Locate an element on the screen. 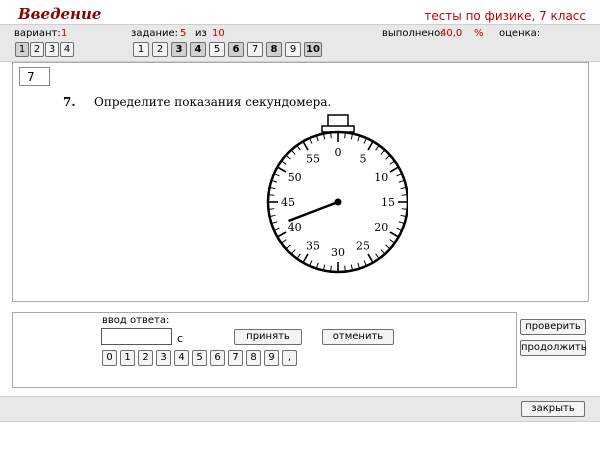 This screenshot has width=600, height=450. stopwatch-hand-pivot is located at coordinates (338, 202).